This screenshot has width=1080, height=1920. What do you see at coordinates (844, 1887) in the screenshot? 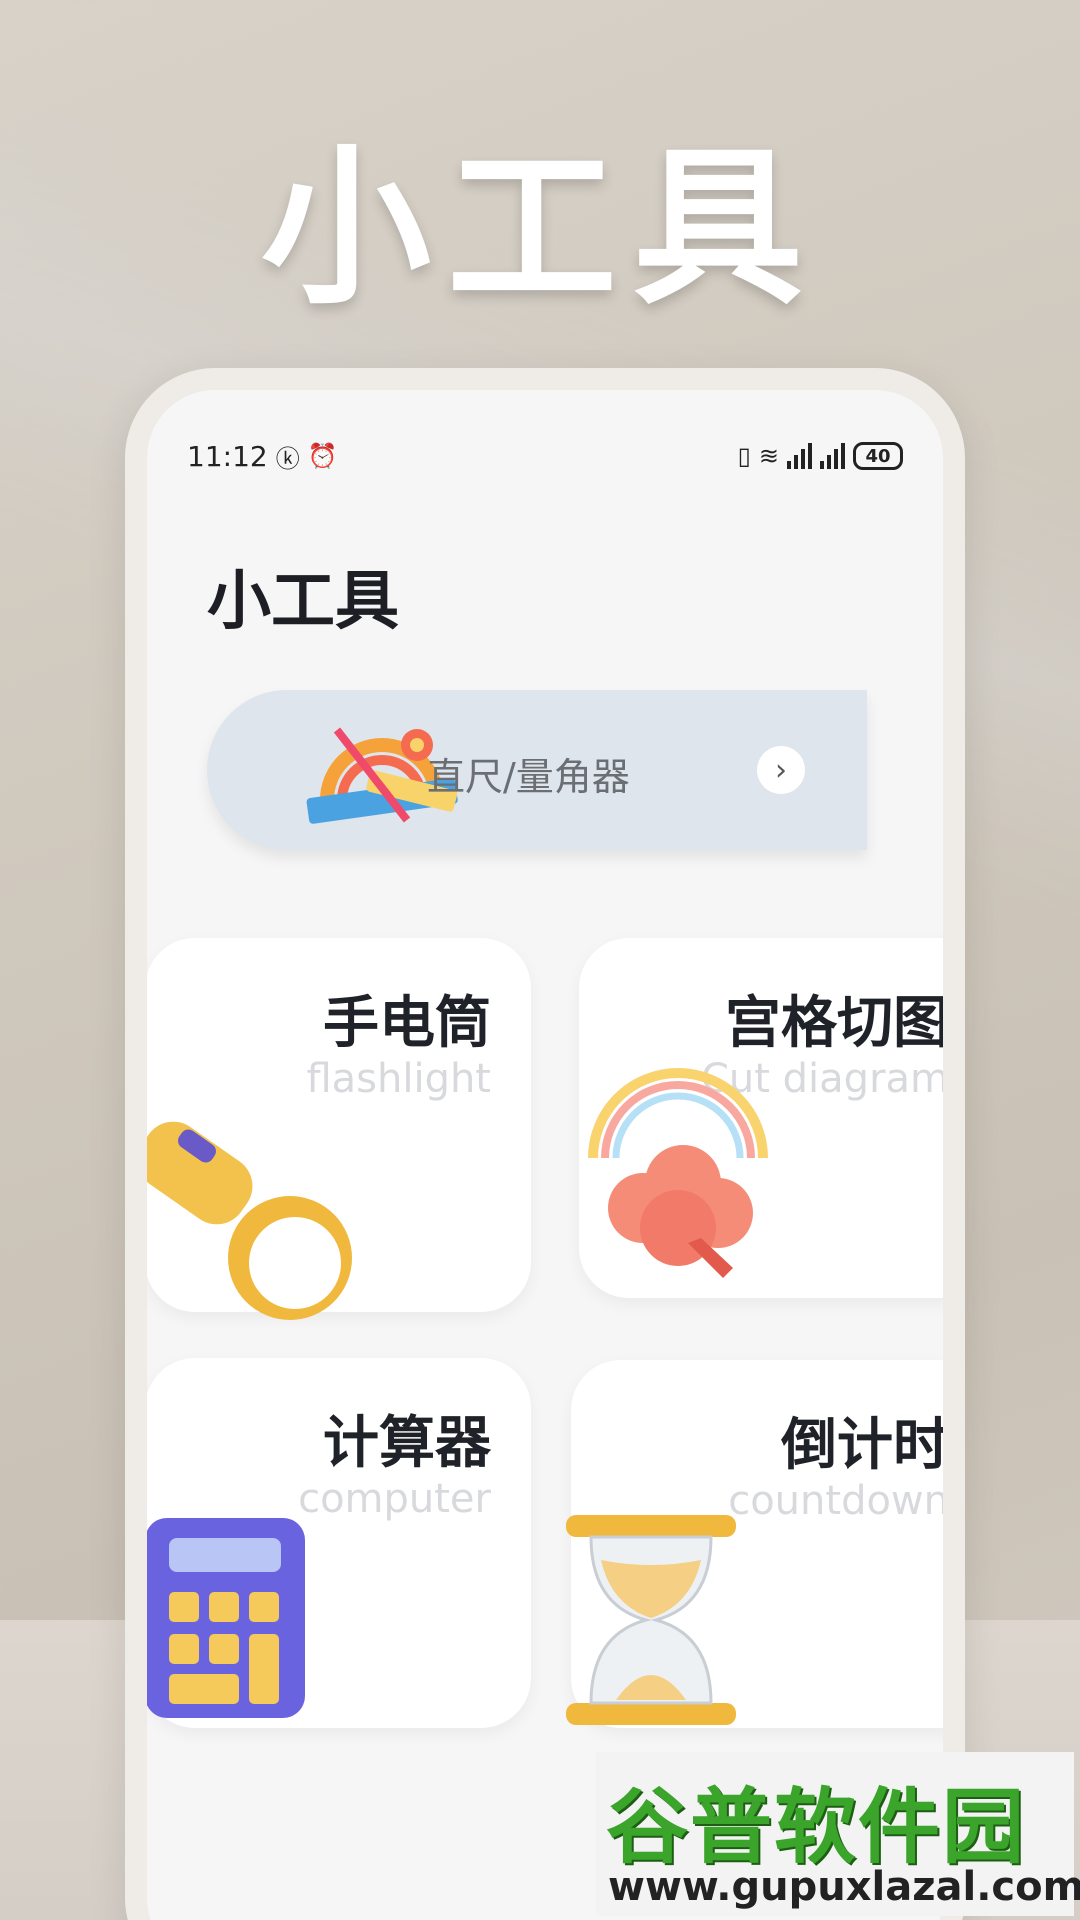
I see `watermark-url: www.gupuxlazal.com` at bounding box center [844, 1887].